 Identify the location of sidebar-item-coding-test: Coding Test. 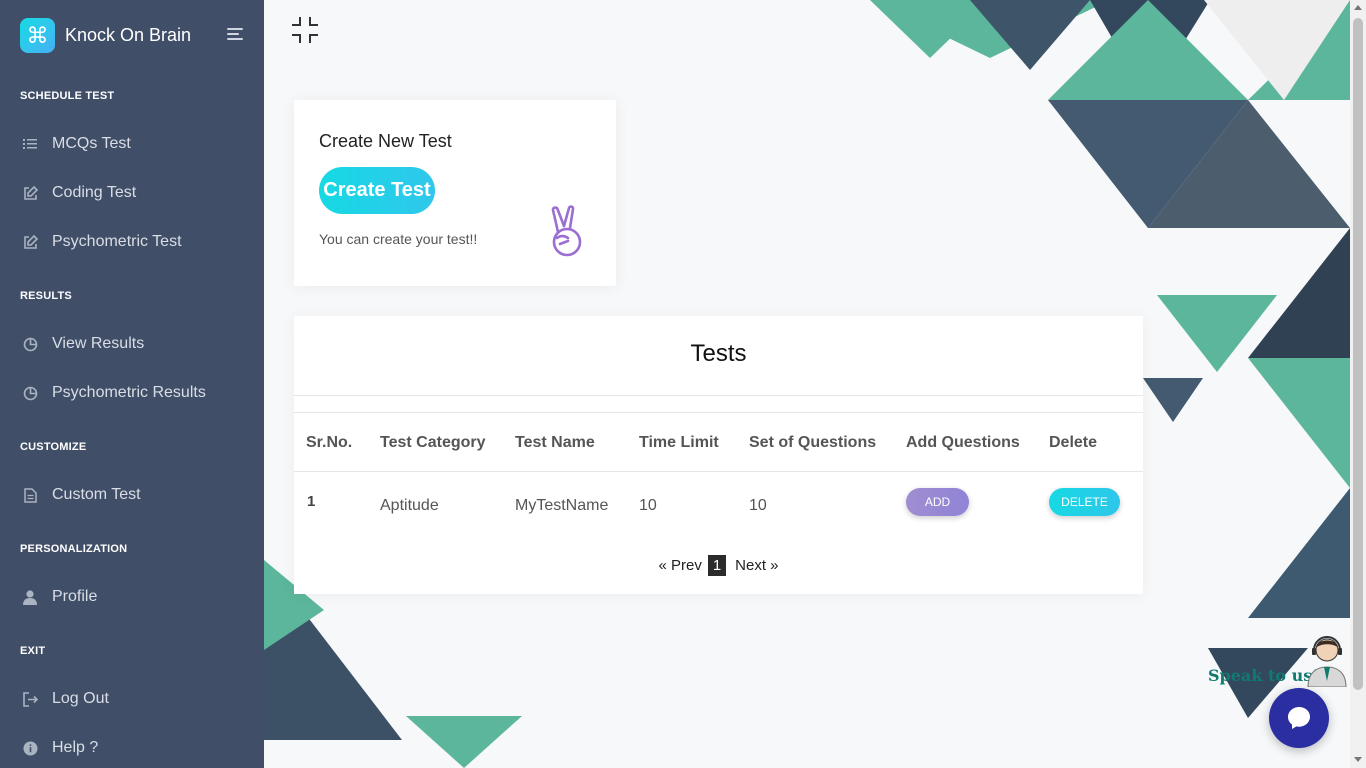
(132, 193).